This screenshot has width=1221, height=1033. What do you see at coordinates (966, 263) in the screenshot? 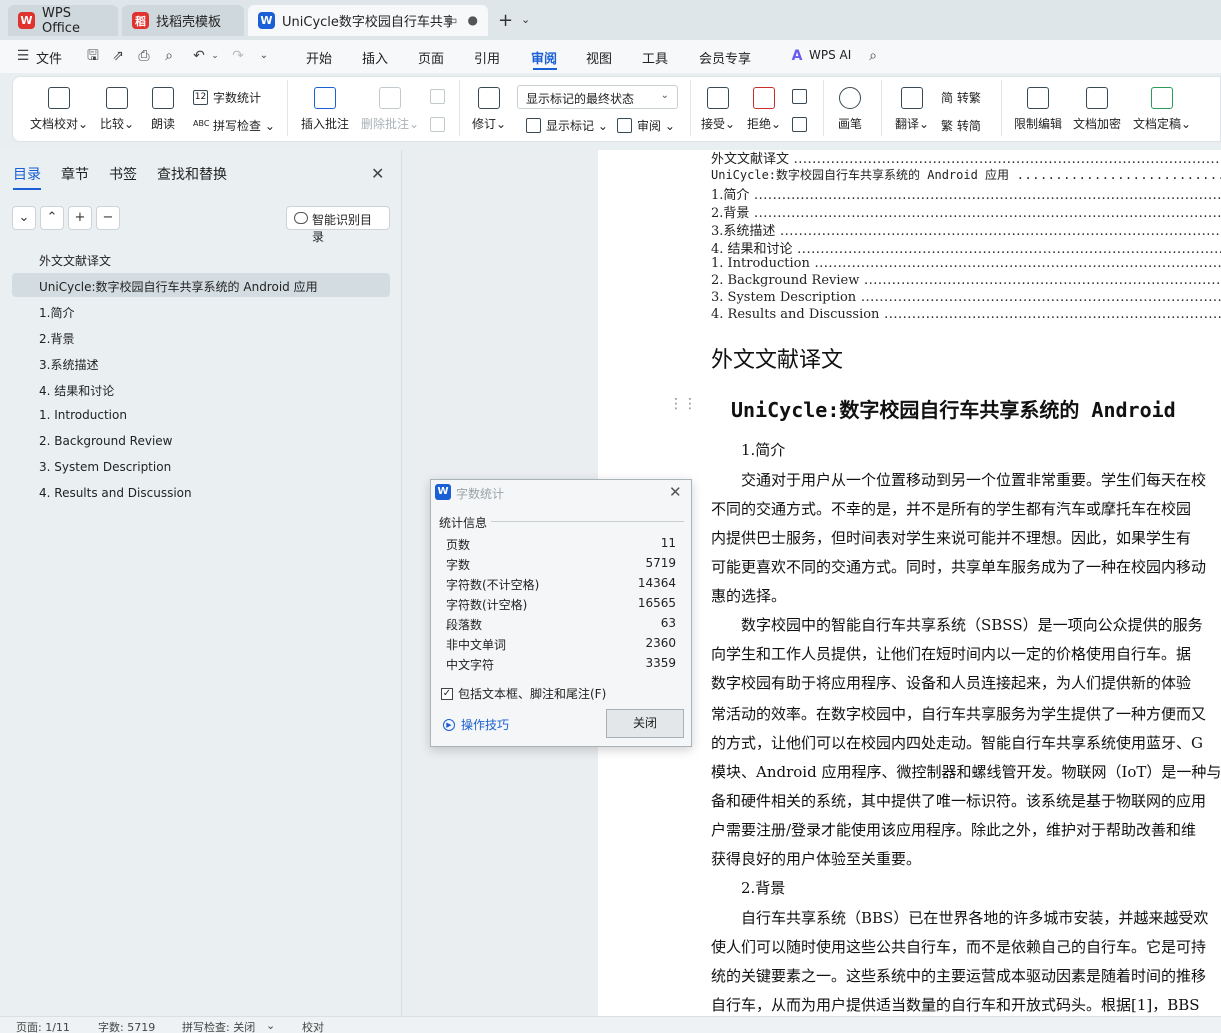
I see `doc-toc-line: 1. Introduction` at bounding box center [966, 263].